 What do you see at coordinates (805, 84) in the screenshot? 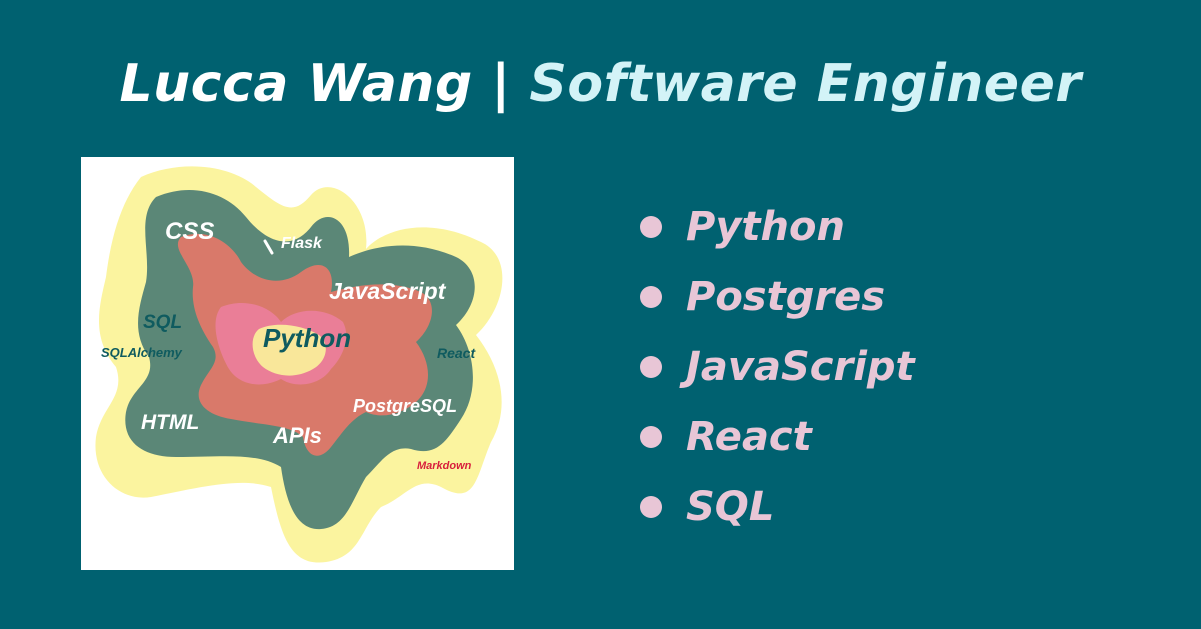
I see `title-role: Software Engineer` at bounding box center [805, 84].